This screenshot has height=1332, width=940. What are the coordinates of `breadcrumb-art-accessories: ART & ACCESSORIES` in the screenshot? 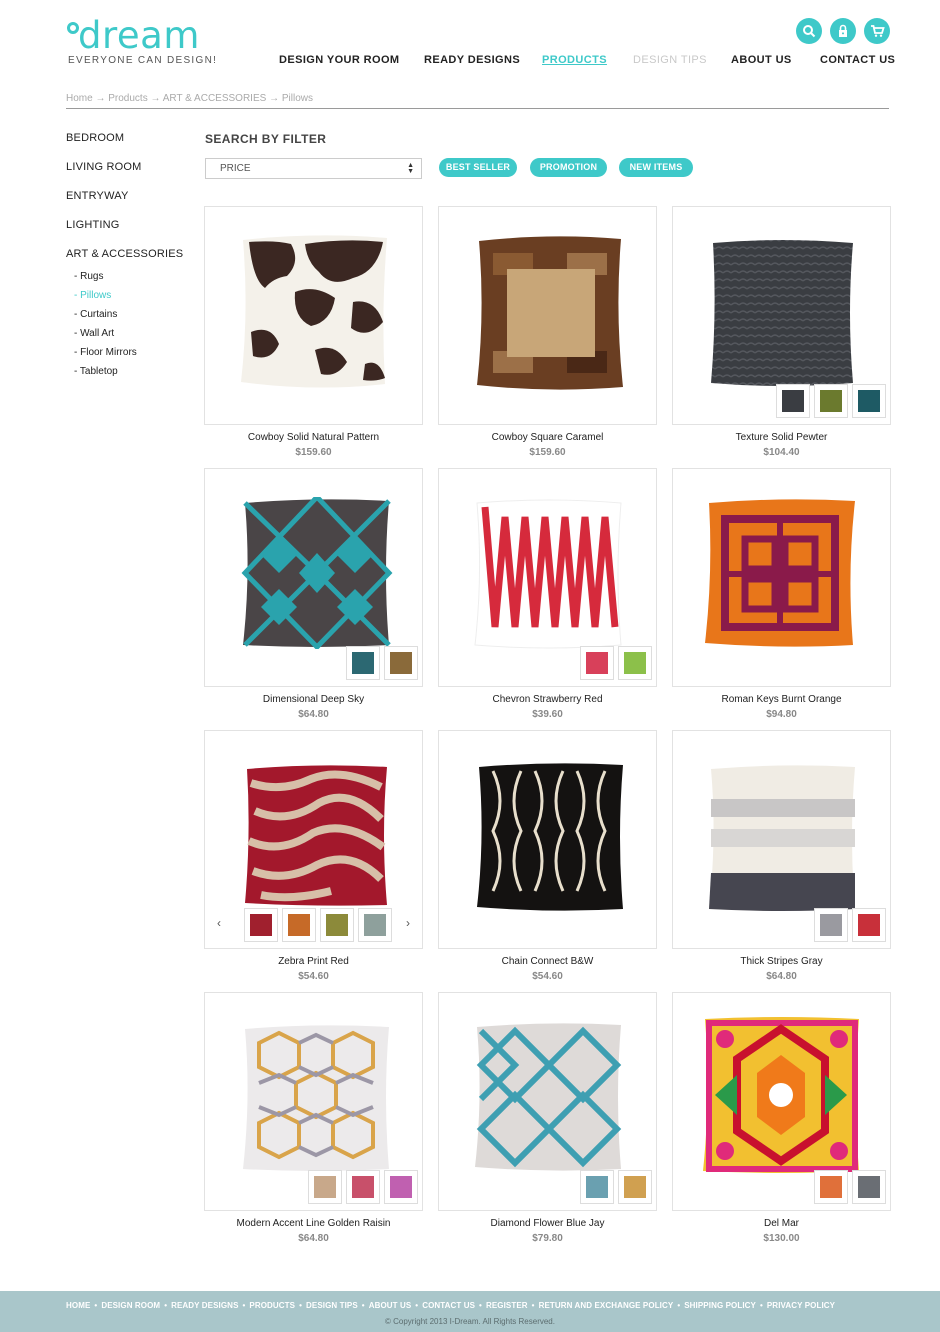 It's located at (215, 98).